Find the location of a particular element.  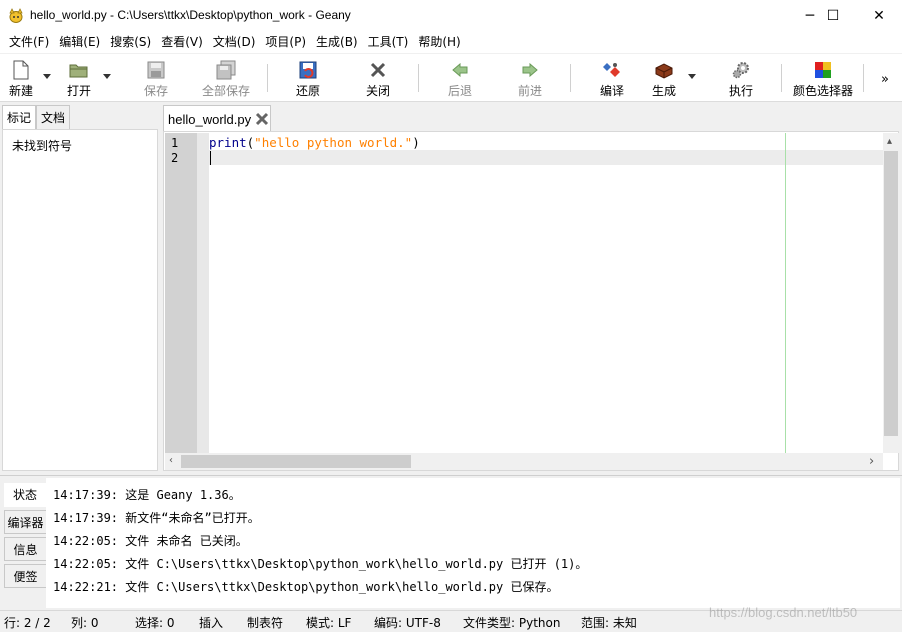

code-line: print("hello python world.") is located at coordinates (314, 142).